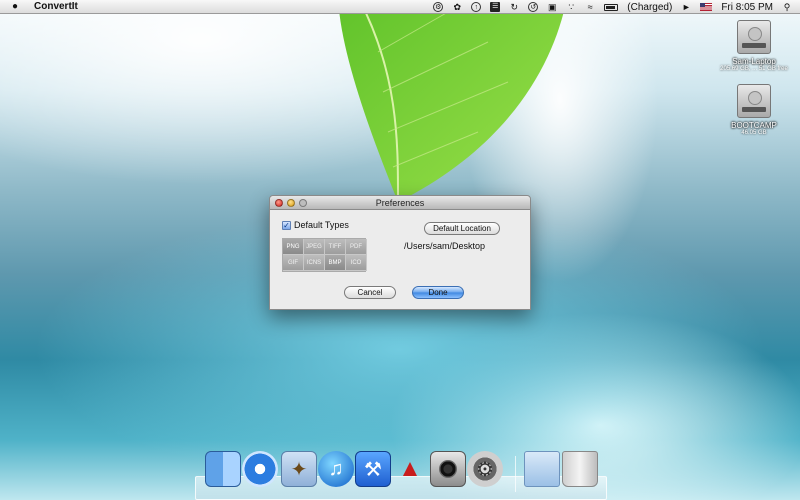  Describe the element at coordinates (445, 246) in the screenshot. I see `location-path: /Users/sam/Desktop` at that location.